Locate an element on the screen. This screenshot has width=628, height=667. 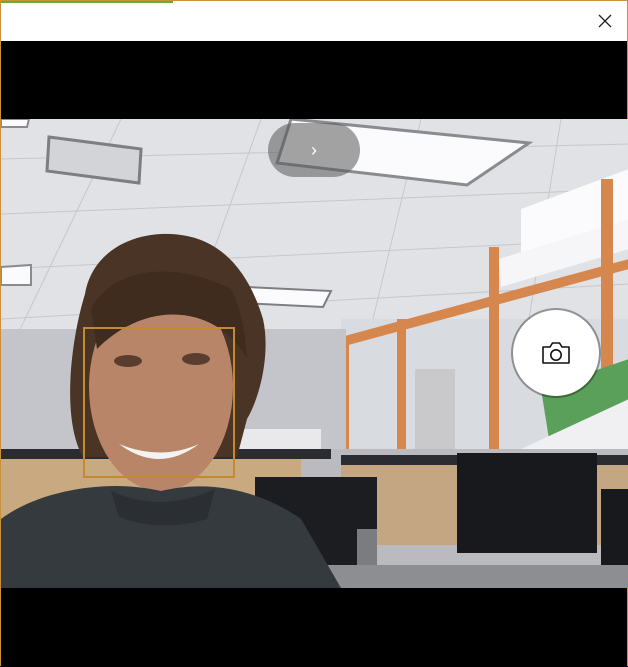
letterbox-top is located at coordinates (314, 80).